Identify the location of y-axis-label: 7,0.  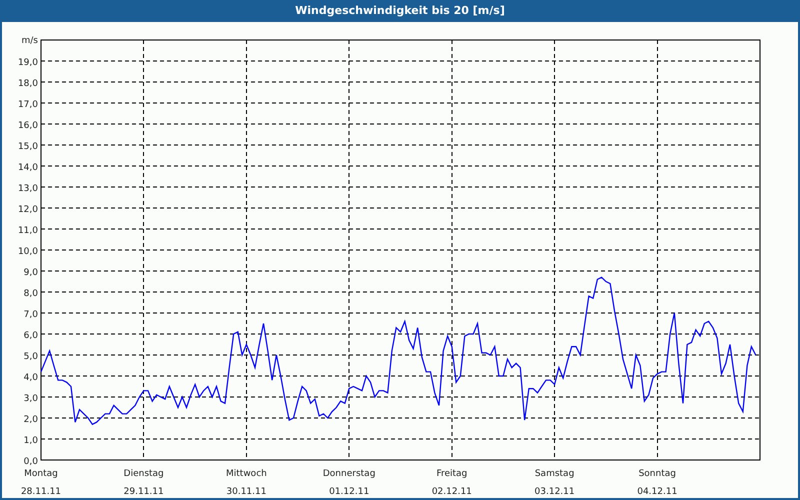
(31, 315).